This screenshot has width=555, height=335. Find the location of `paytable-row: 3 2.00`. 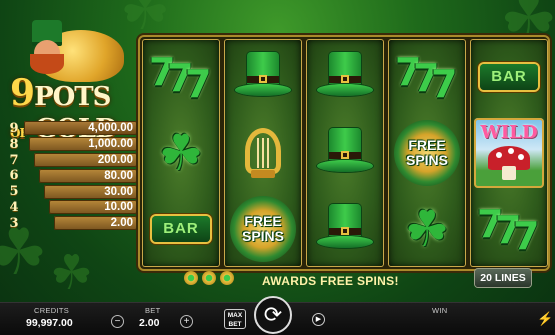

paytable-row: 3 2.00 is located at coordinates (71, 223).